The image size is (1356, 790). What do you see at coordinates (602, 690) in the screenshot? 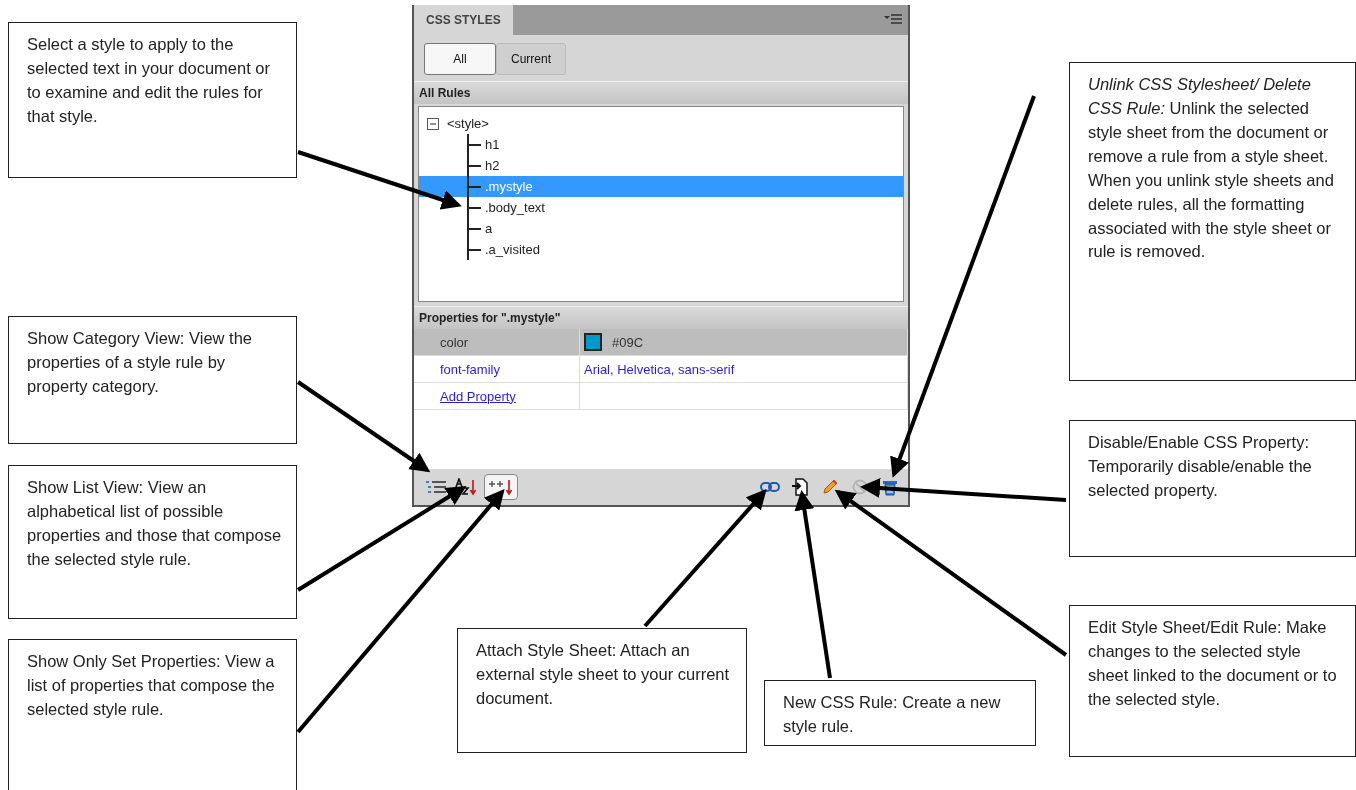
I see `callout-text: Attach Style Sheet: Attach an external style sheet to your current document.` at bounding box center [602, 690].